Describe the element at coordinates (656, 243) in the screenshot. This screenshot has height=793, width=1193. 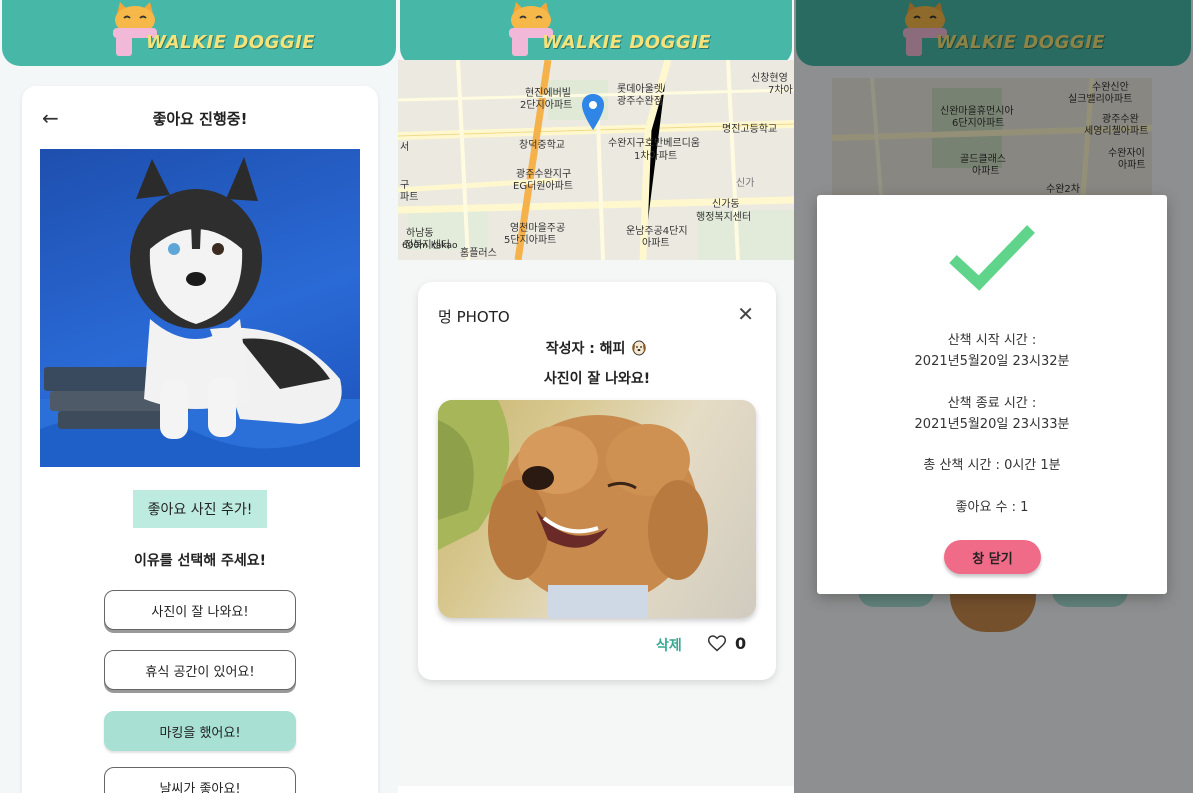
I see `map-label: 아파트` at that location.